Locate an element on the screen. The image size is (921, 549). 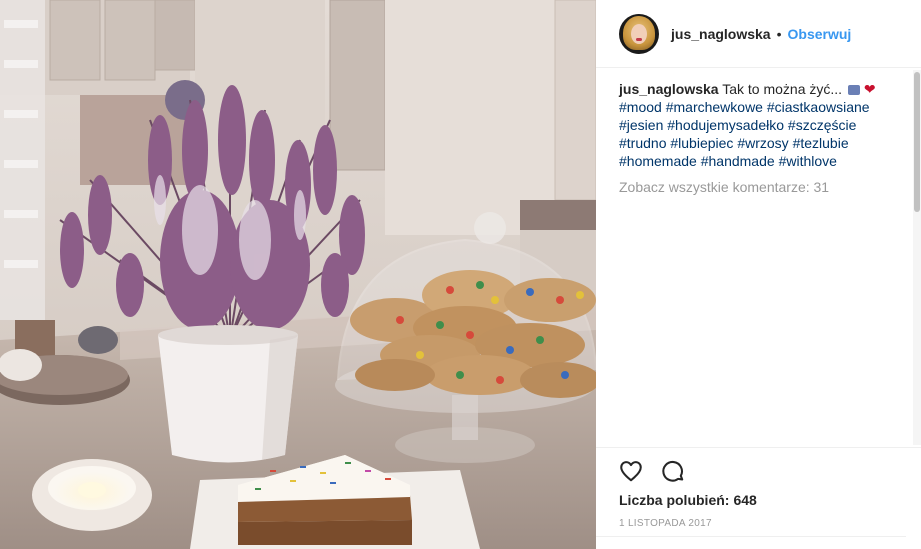
divider is located at coordinates (751, 536).